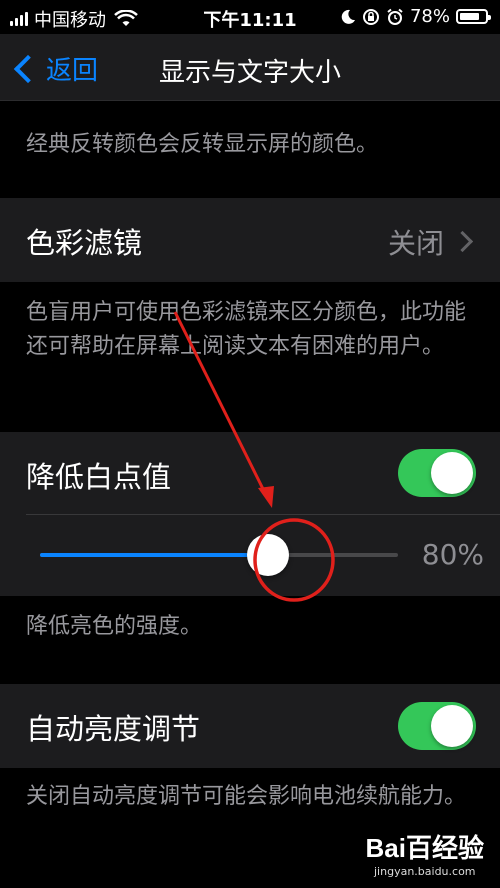 The height and width of the screenshot is (888, 500). What do you see at coordinates (425, 871) in the screenshot?
I see `watermark-url: jingyan.baidu.com` at bounding box center [425, 871].